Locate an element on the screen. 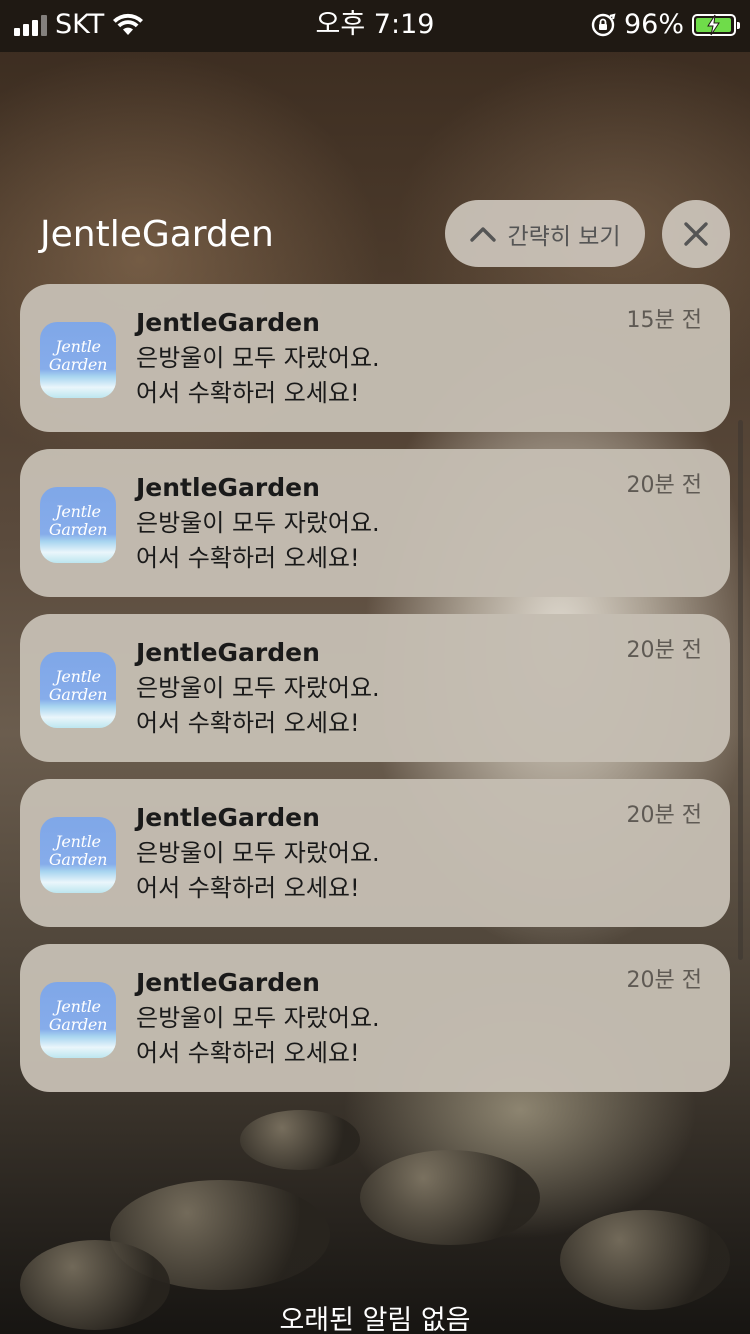  battery-charging-icon is located at coordinates (716, 25).